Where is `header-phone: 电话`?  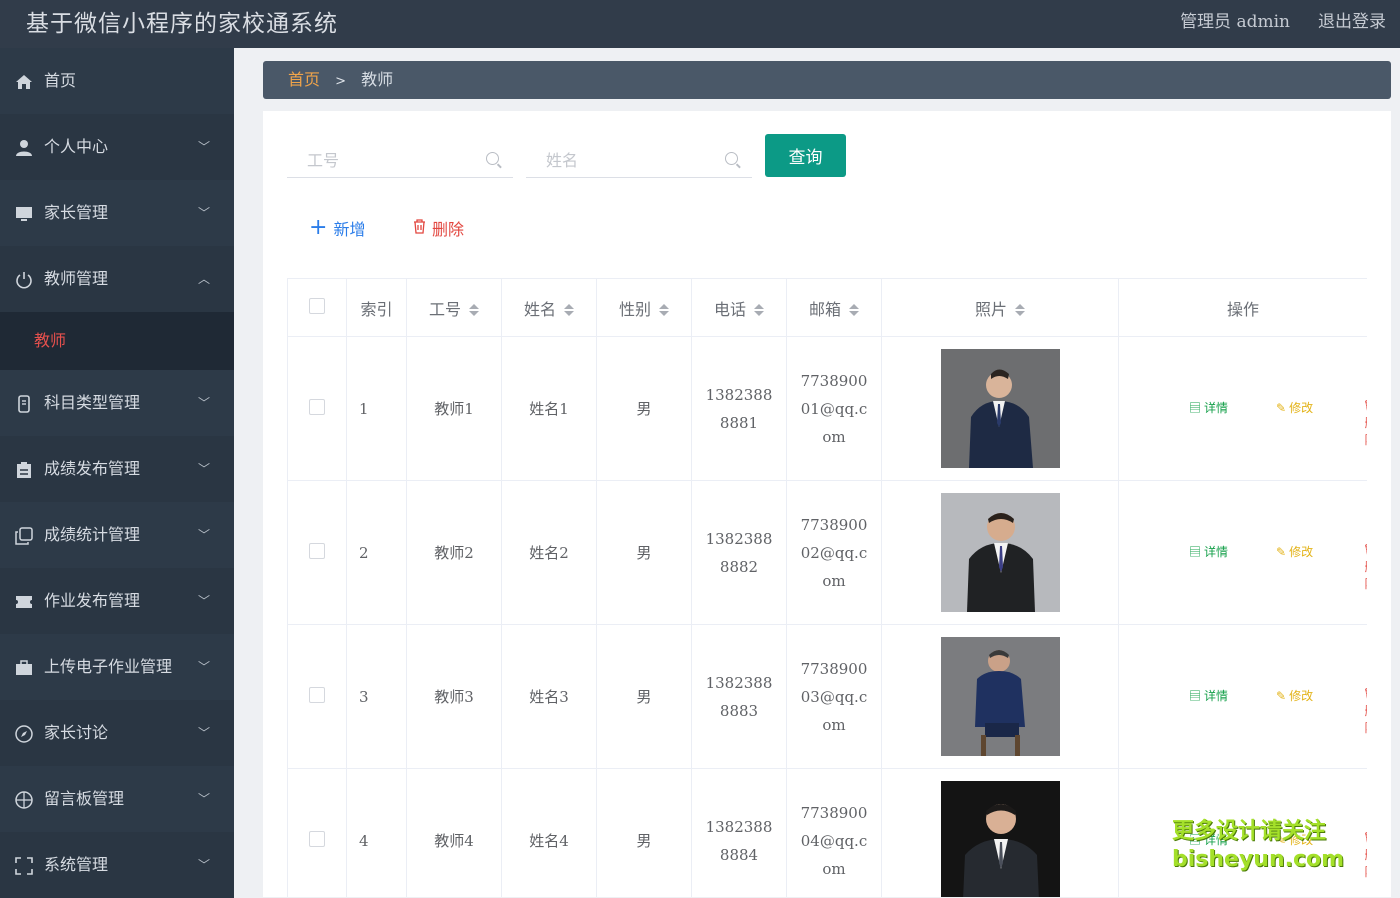 header-phone: 电话 is located at coordinates (739, 307).